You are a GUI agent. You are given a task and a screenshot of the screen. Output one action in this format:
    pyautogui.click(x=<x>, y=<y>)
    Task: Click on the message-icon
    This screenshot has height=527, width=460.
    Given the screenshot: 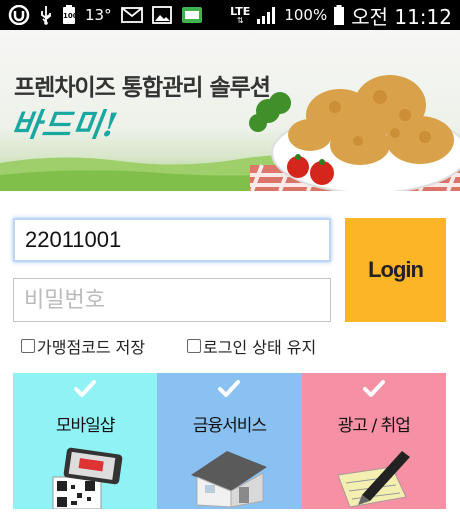 What is the action you would take?
    pyautogui.click(x=192, y=15)
    